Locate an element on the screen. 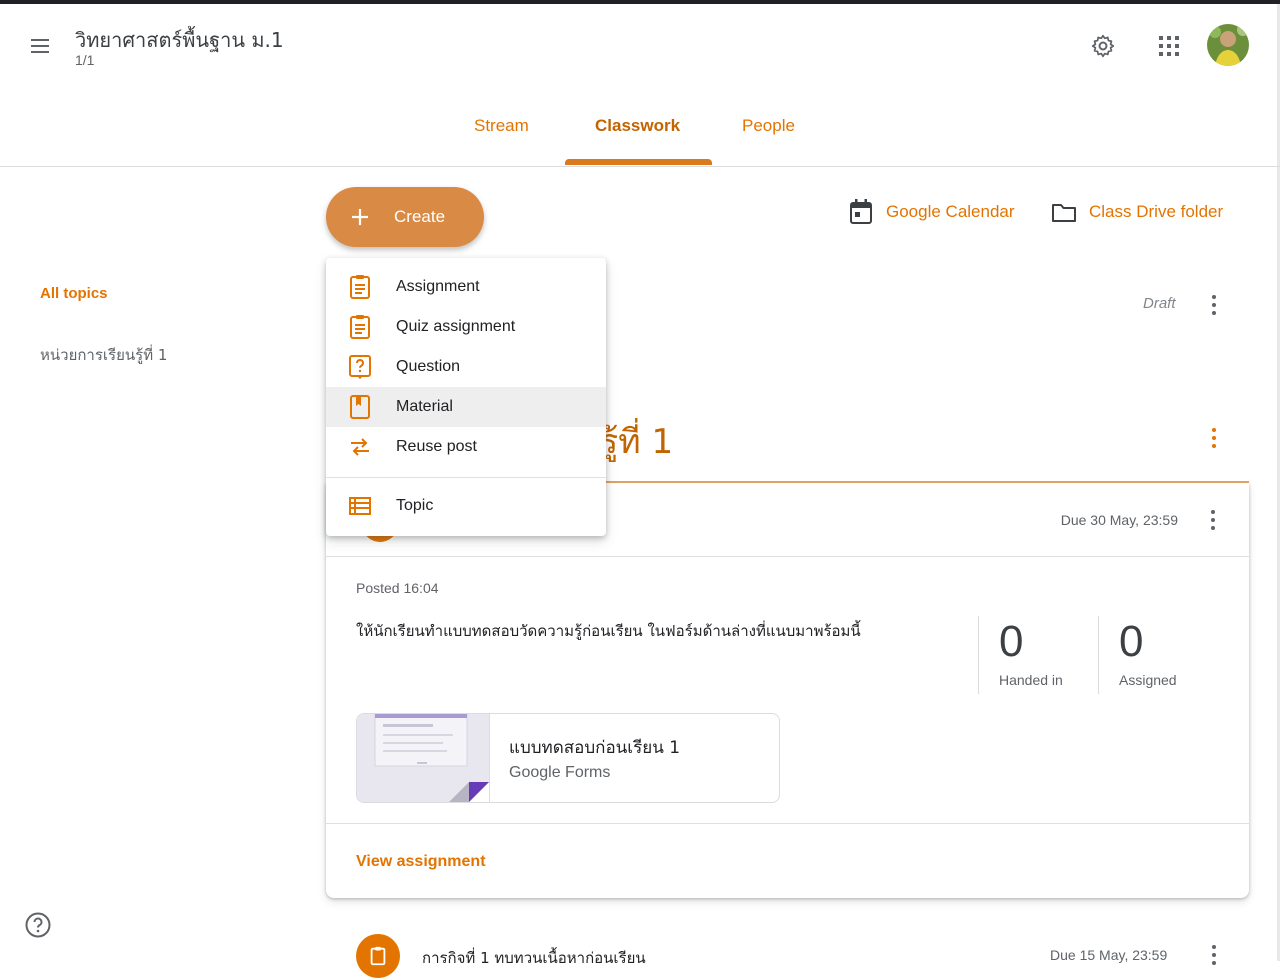  create-button: Create is located at coordinates (405, 217).